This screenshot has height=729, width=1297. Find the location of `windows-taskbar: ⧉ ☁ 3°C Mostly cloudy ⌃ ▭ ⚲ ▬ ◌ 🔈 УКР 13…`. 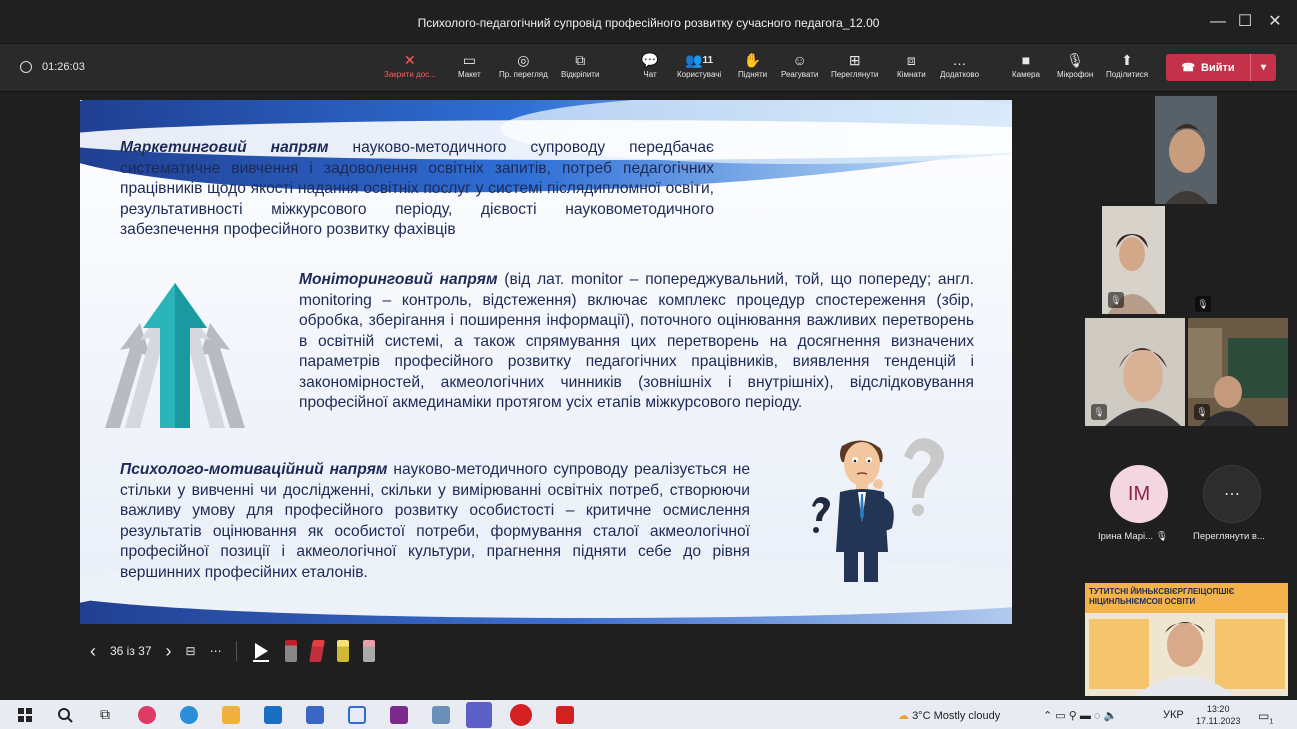

windows-taskbar: ⧉ ☁ 3°C Mostly cloudy ⌃ ▭ ⚲ ▬ ◌ 🔈 УКР 13… is located at coordinates (648, 714).